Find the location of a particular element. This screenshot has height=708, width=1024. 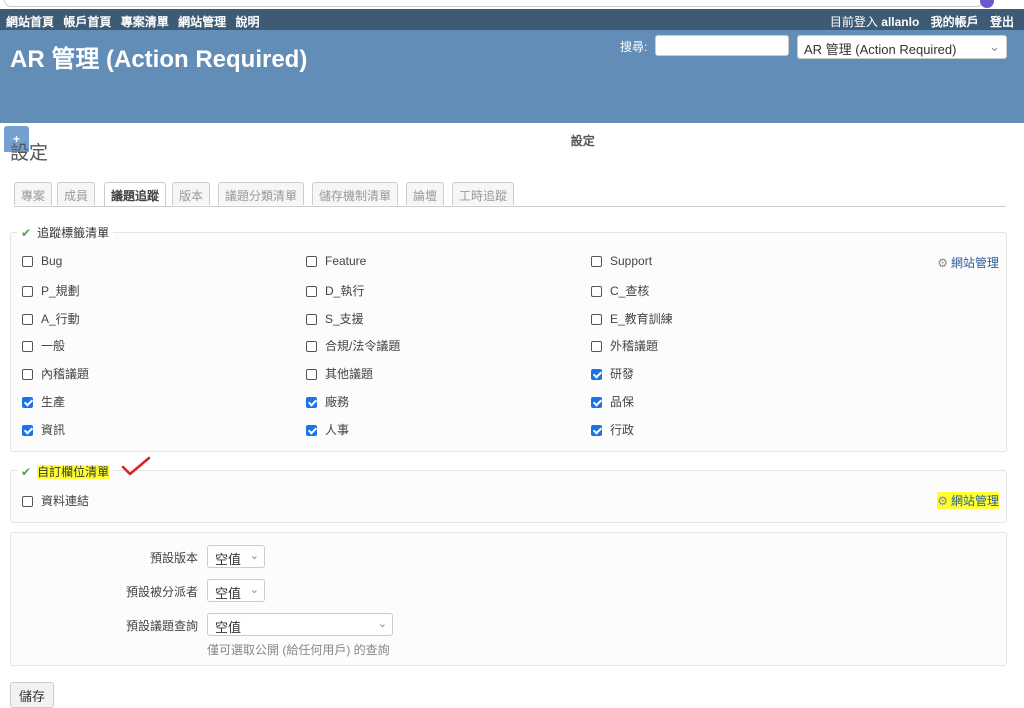

trackers-legend: ✔ 追蹤標籤清單 is located at coordinates (65, 232).